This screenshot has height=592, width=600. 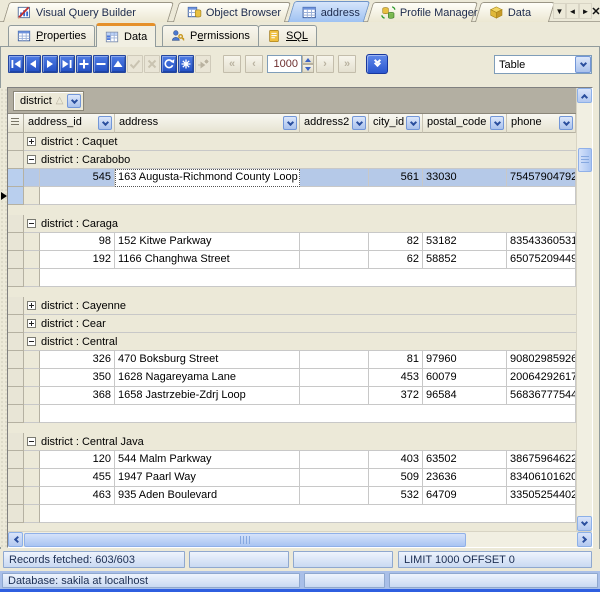 What do you see at coordinates (207, 396) in the screenshot?
I see `cell-address: 1658 Jastrzebie-Zdrj Loop` at bounding box center [207, 396].